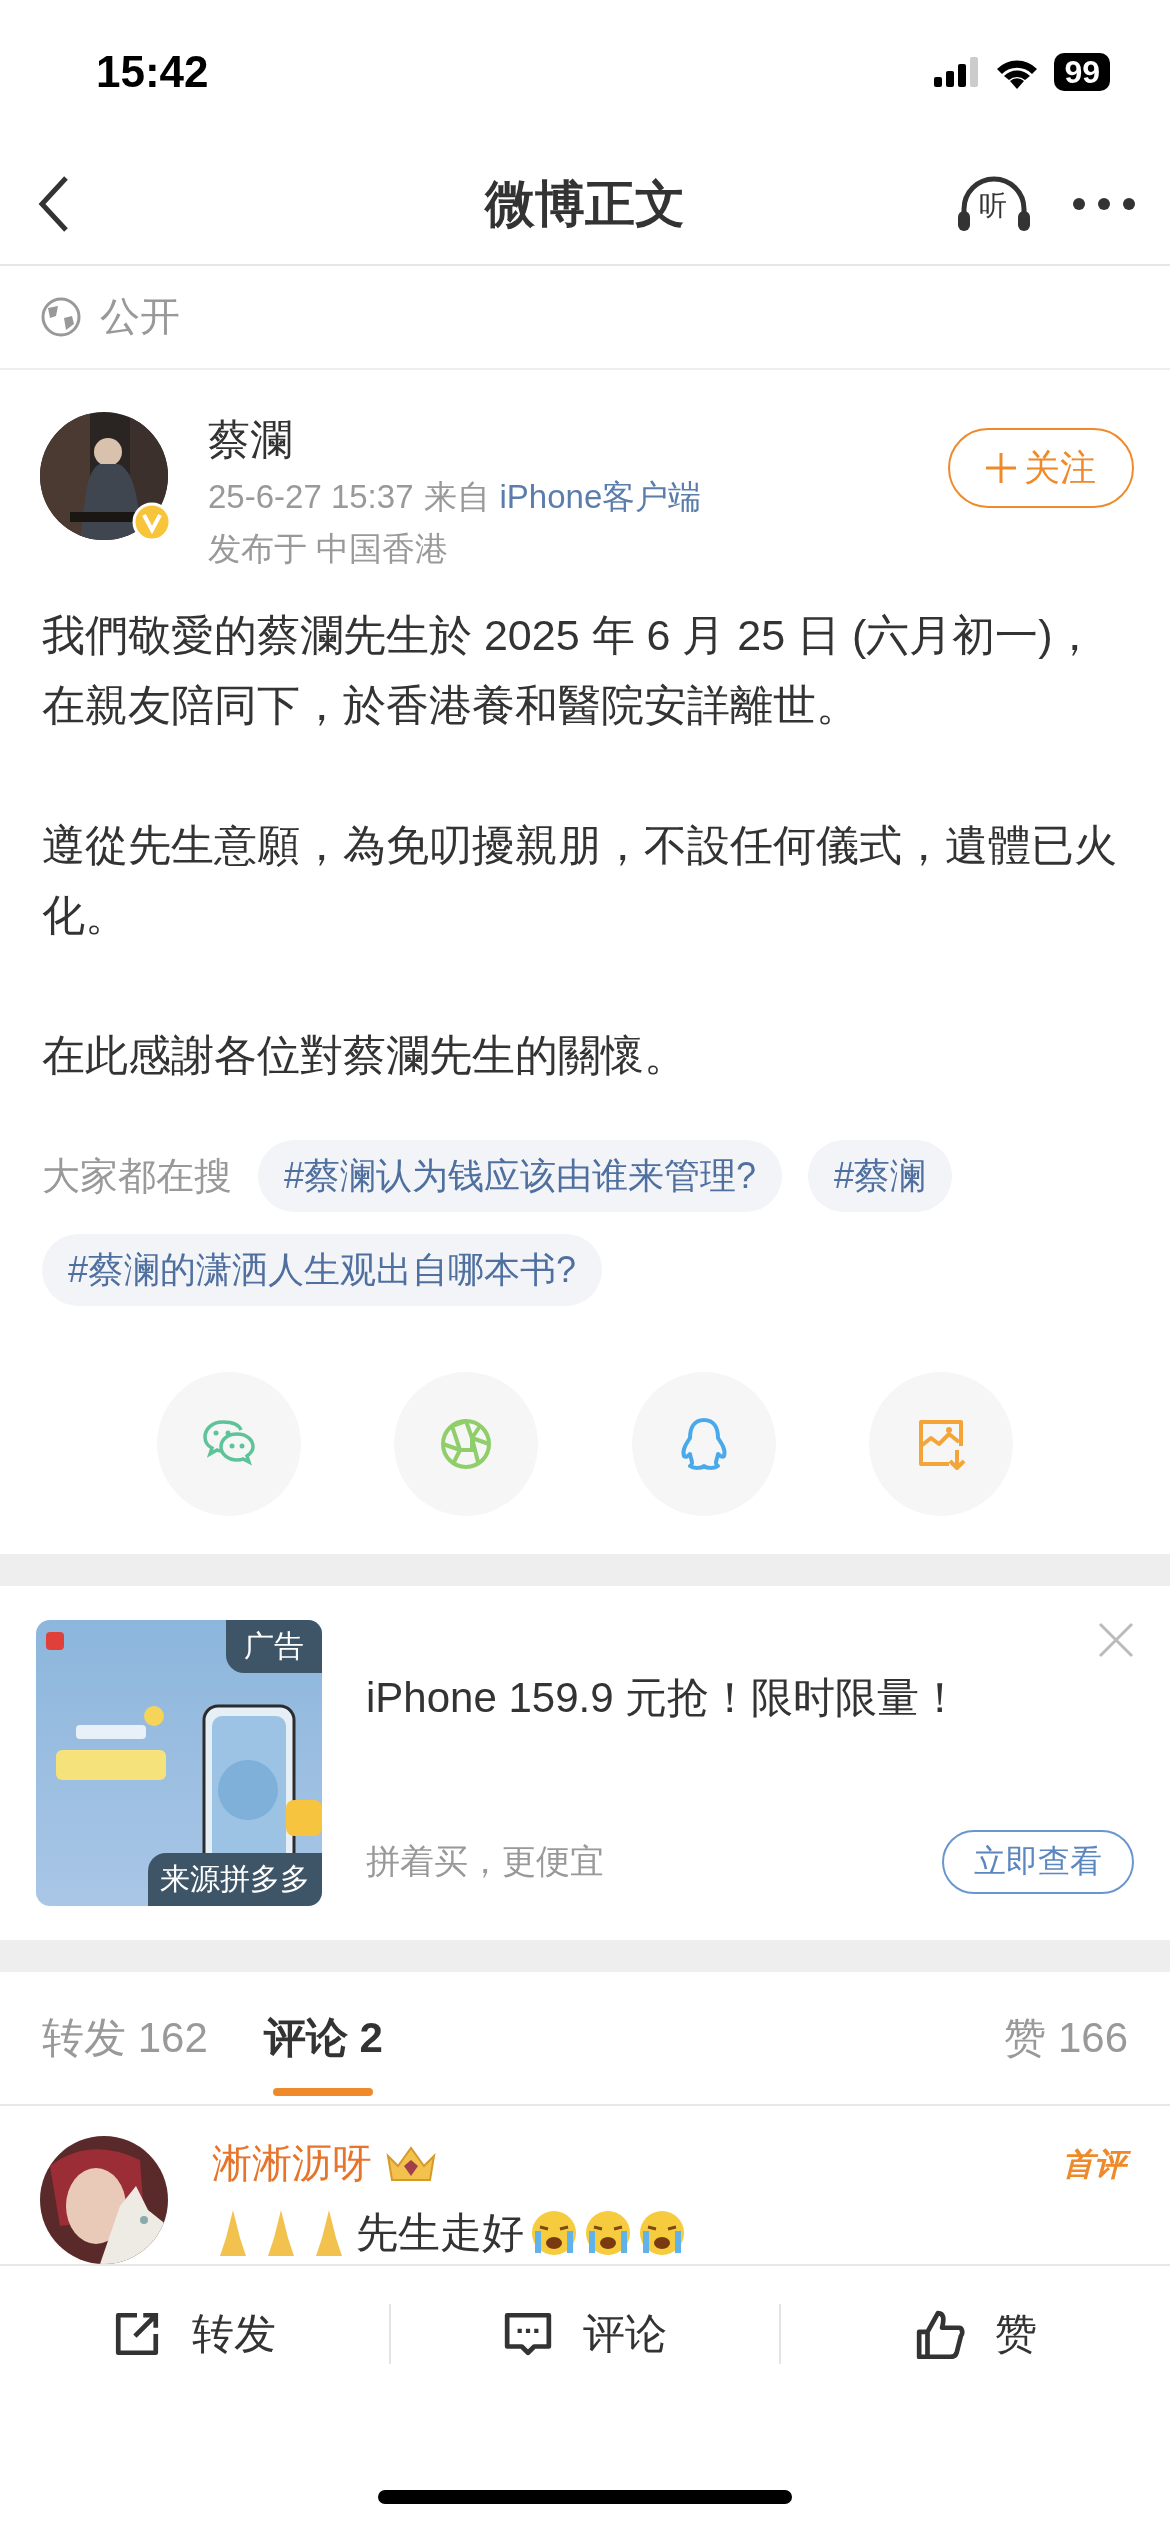 The width and height of the screenshot is (1170, 2532). What do you see at coordinates (1038, 1862) in the screenshot?
I see `view-now-button: 立即查看` at bounding box center [1038, 1862].